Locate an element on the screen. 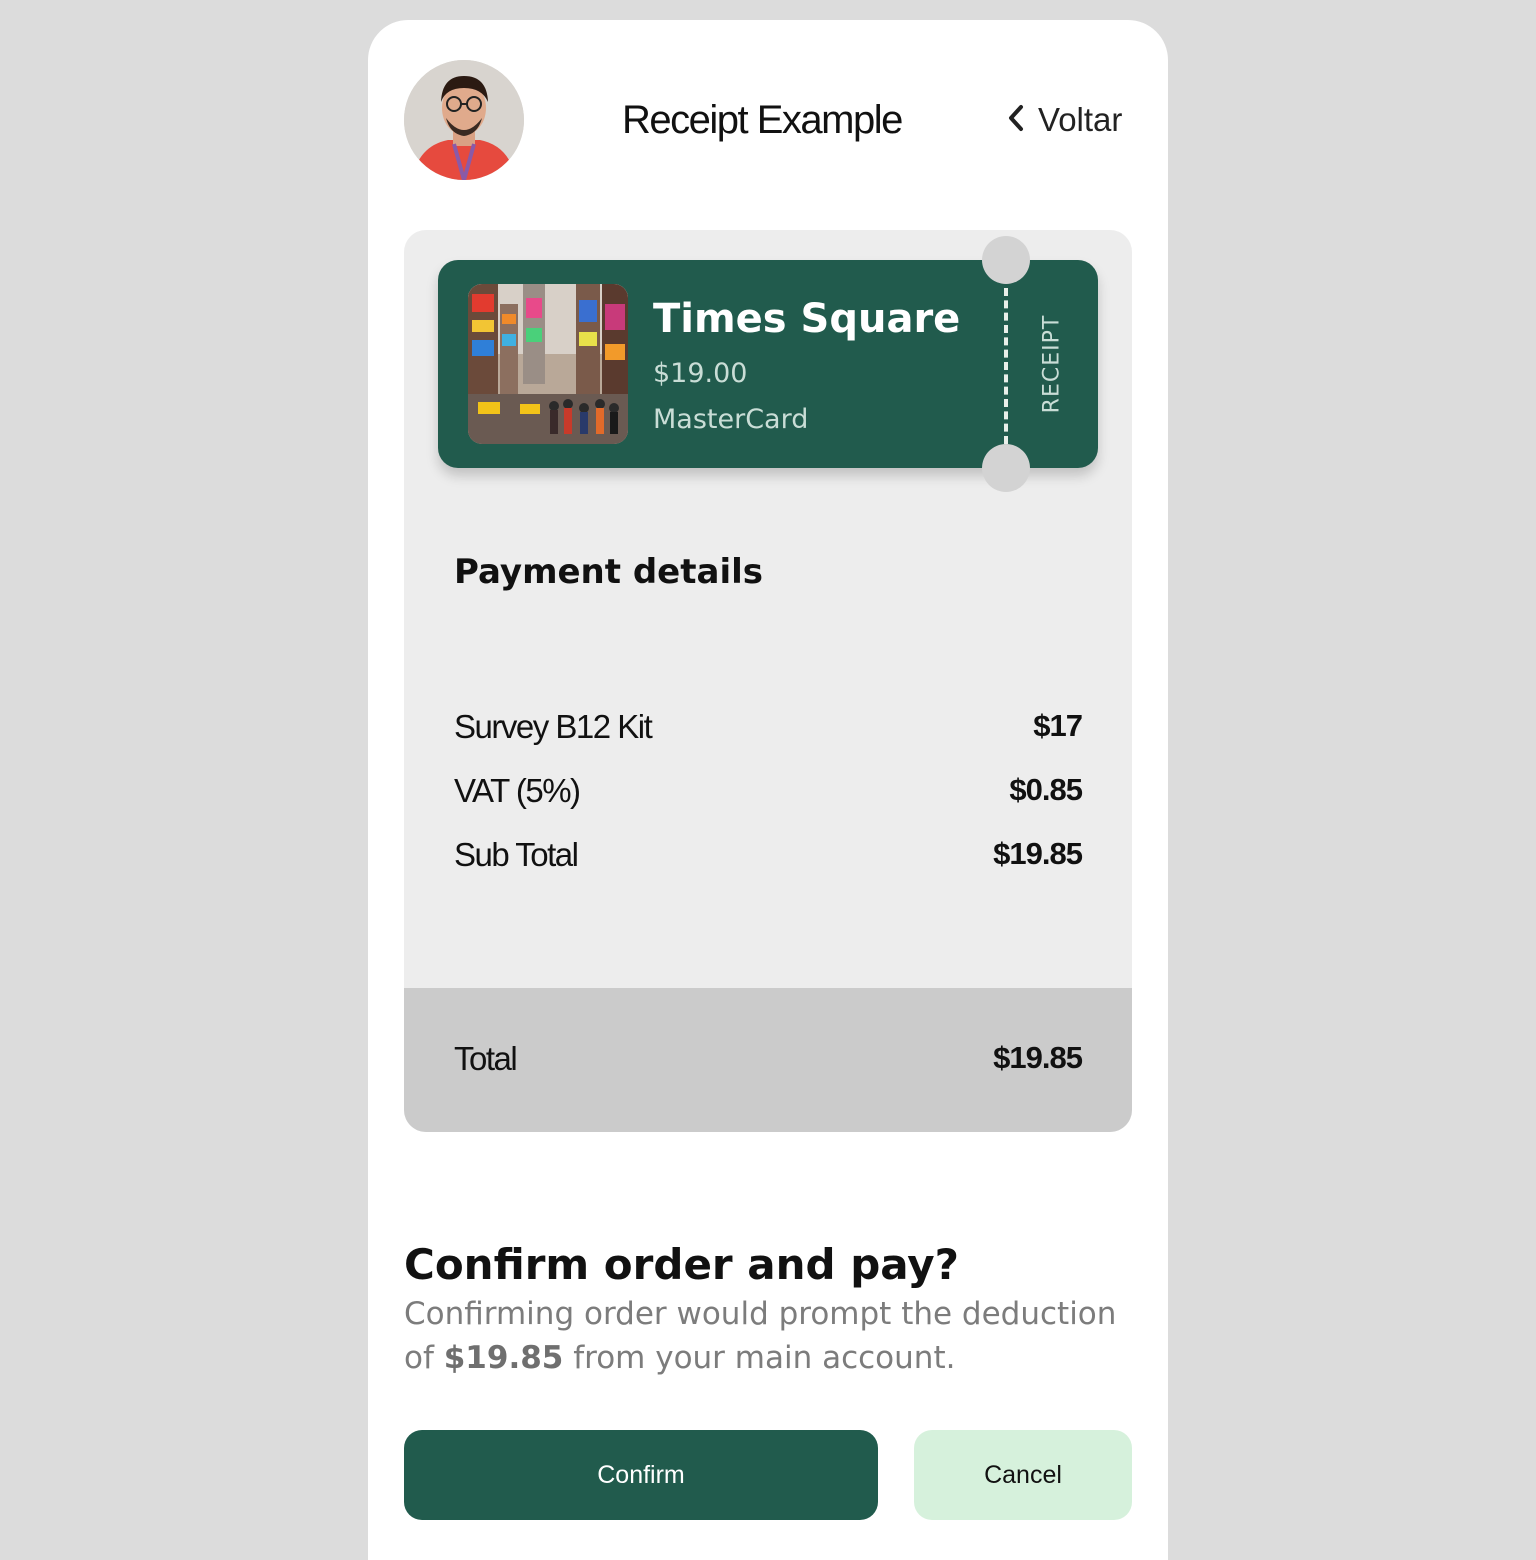  back-button: Voltar is located at coordinates (1065, 120).